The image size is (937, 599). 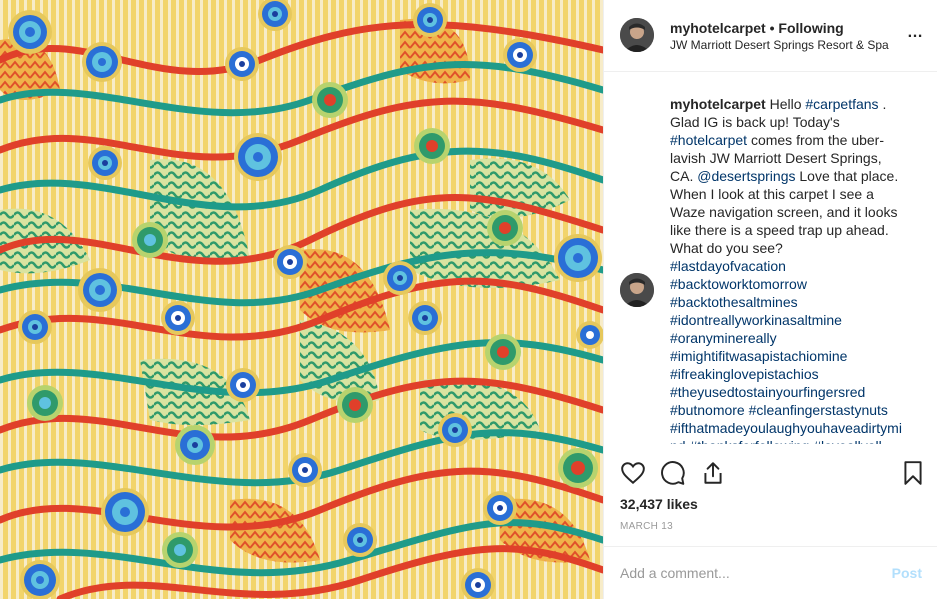 I want to click on add-comment-bar: Post, so click(x=770, y=572).